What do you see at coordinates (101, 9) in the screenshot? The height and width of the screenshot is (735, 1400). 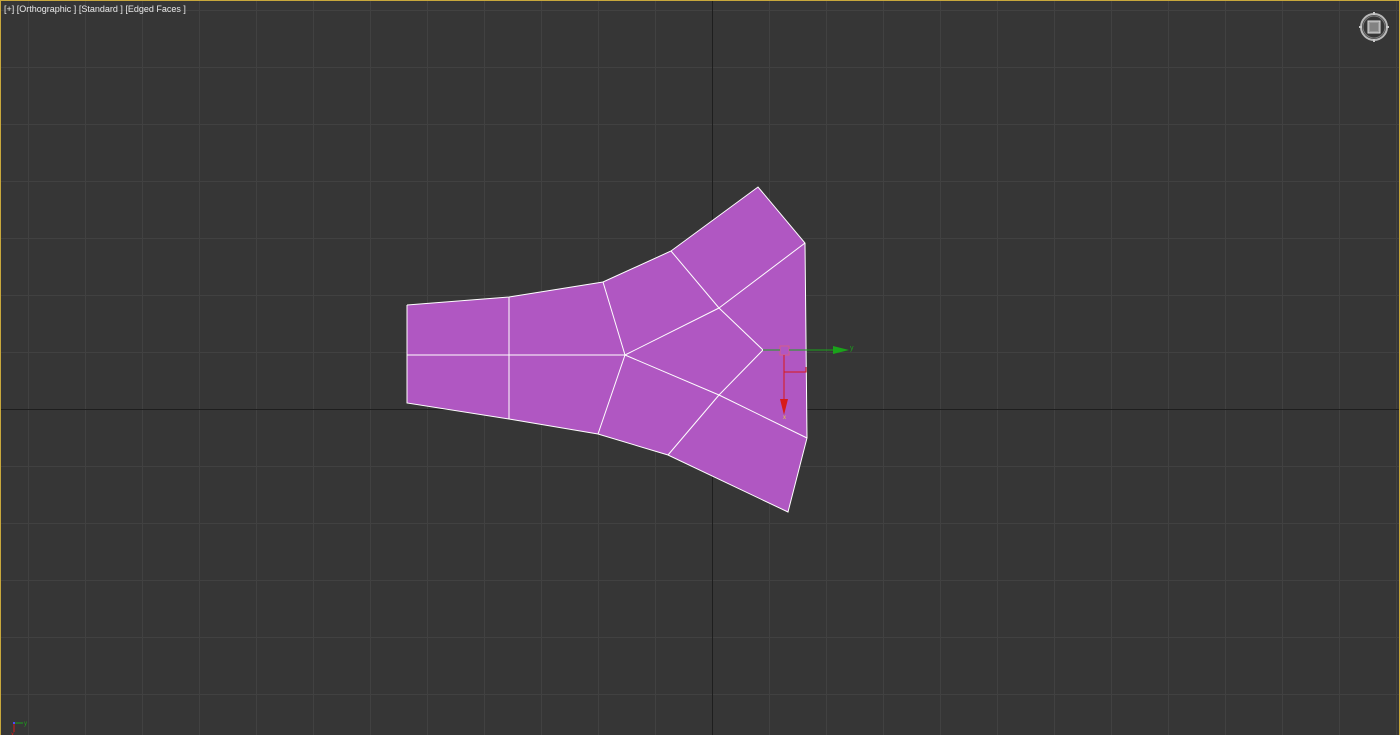 I see `viewport-shading-button: [Standard ]` at bounding box center [101, 9].